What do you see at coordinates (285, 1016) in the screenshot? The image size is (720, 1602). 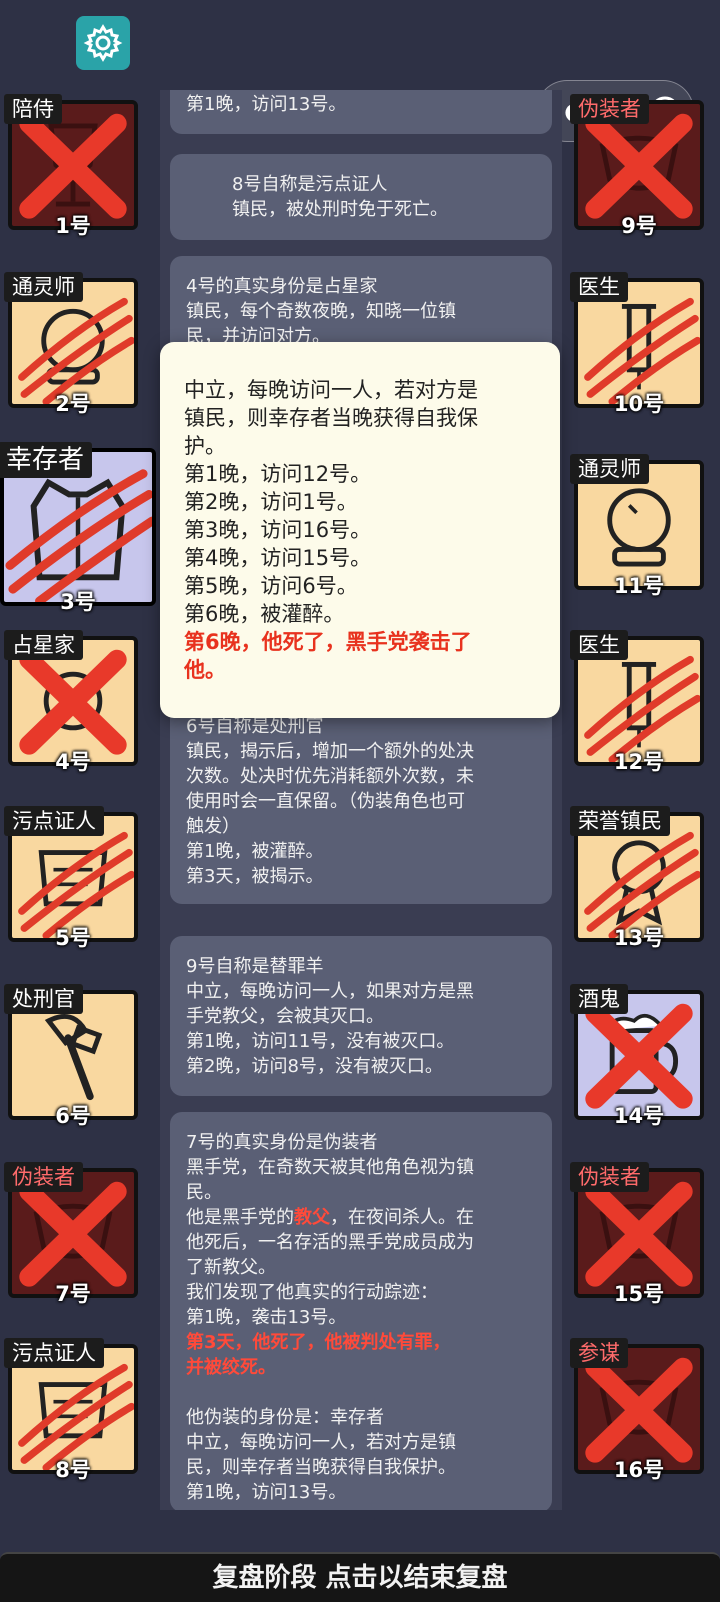 I see `log-line: 手党教父，会被其灭口。` at bounding box center [285, 1016].